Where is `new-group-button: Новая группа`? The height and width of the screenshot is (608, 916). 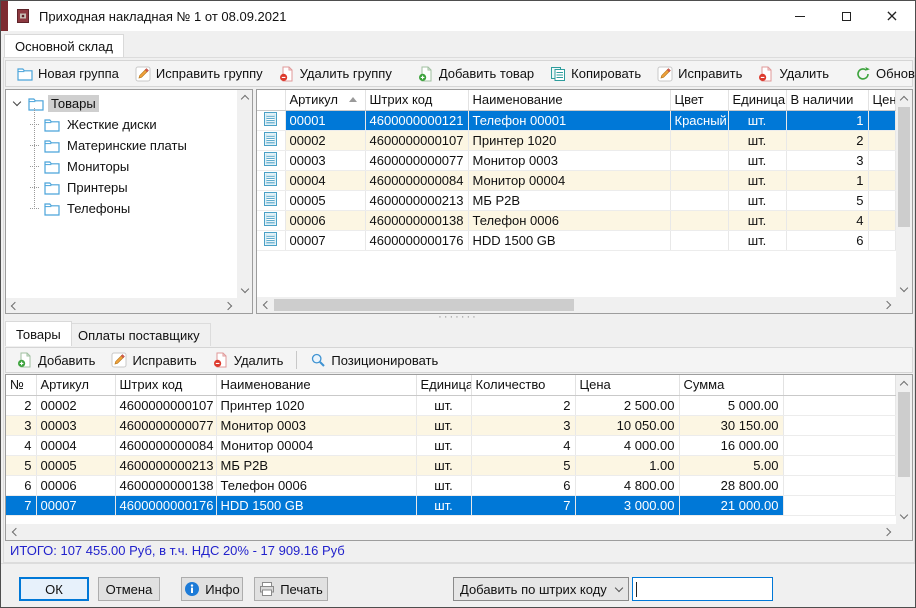 new-group-button: Новая группа is located at coordinates (68, 74).